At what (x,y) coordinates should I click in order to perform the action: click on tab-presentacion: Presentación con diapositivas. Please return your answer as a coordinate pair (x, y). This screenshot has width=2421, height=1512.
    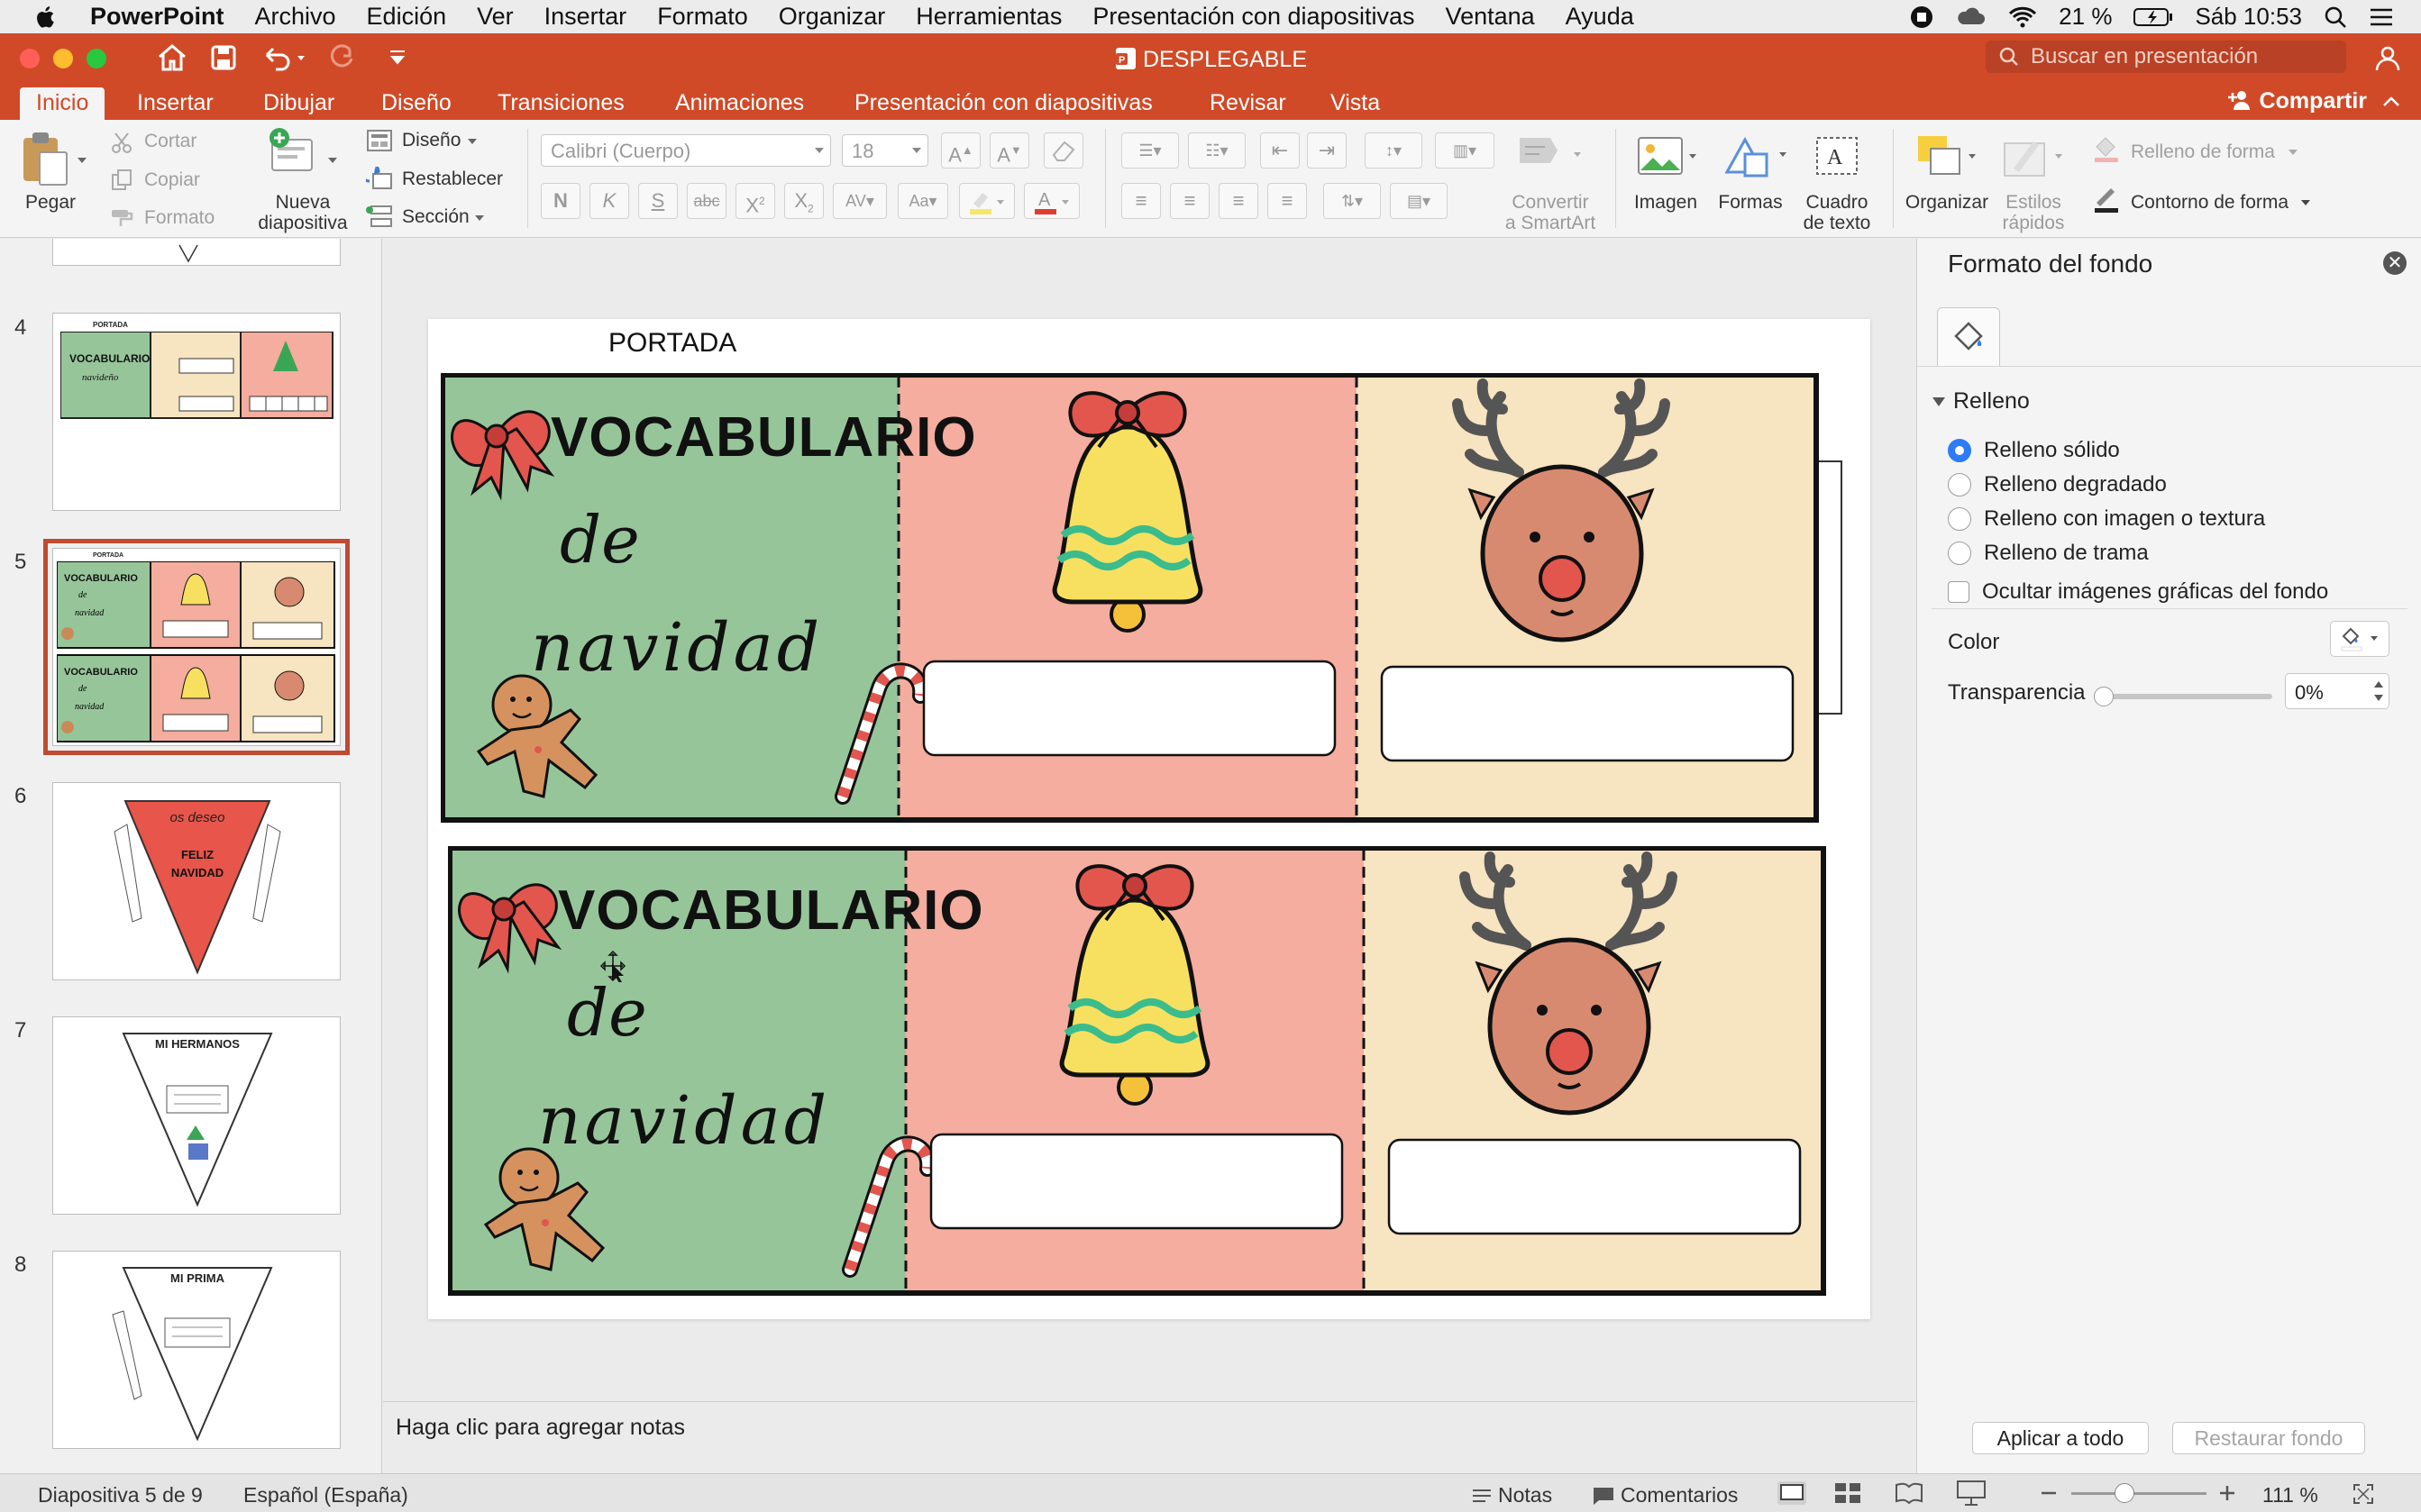
    Looking at the image, I should click on (1003, 103).